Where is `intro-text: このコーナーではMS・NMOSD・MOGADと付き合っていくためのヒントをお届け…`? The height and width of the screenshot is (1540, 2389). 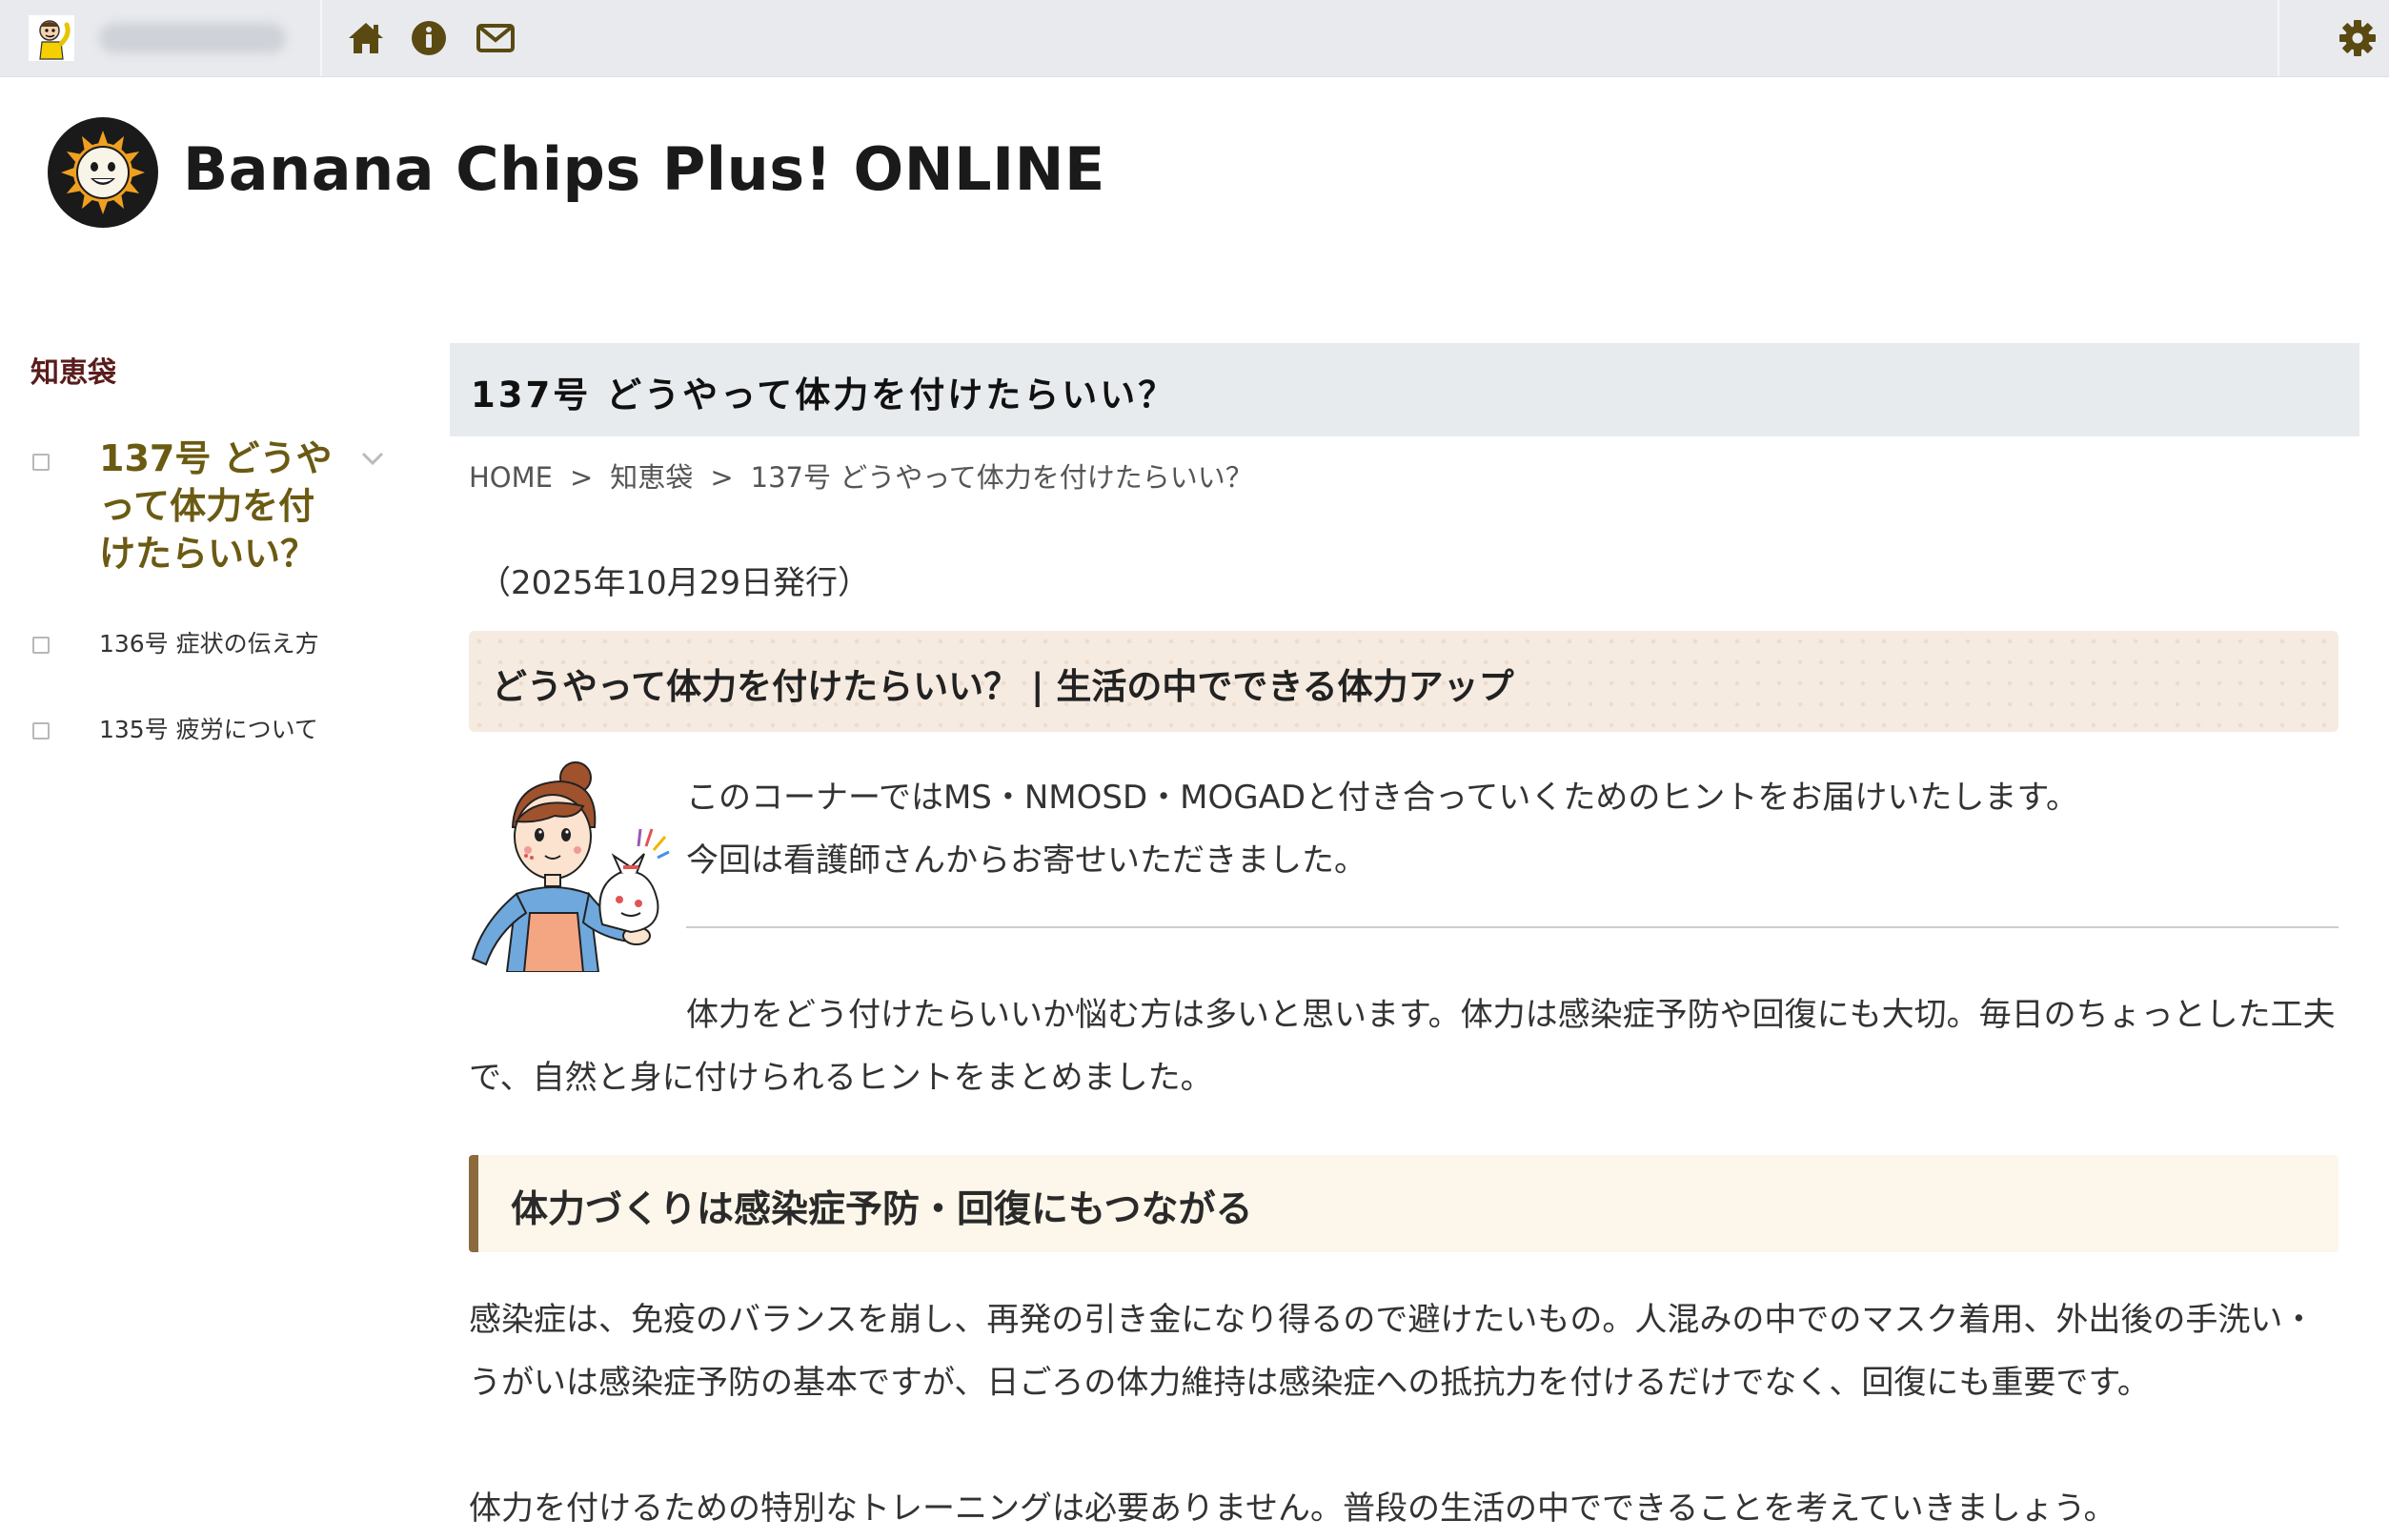 intro-text: このコーナーではMS・NMOSD・MOGADと付き合っていくためのヒントをお届け… is located at coordinates (1512, 829).